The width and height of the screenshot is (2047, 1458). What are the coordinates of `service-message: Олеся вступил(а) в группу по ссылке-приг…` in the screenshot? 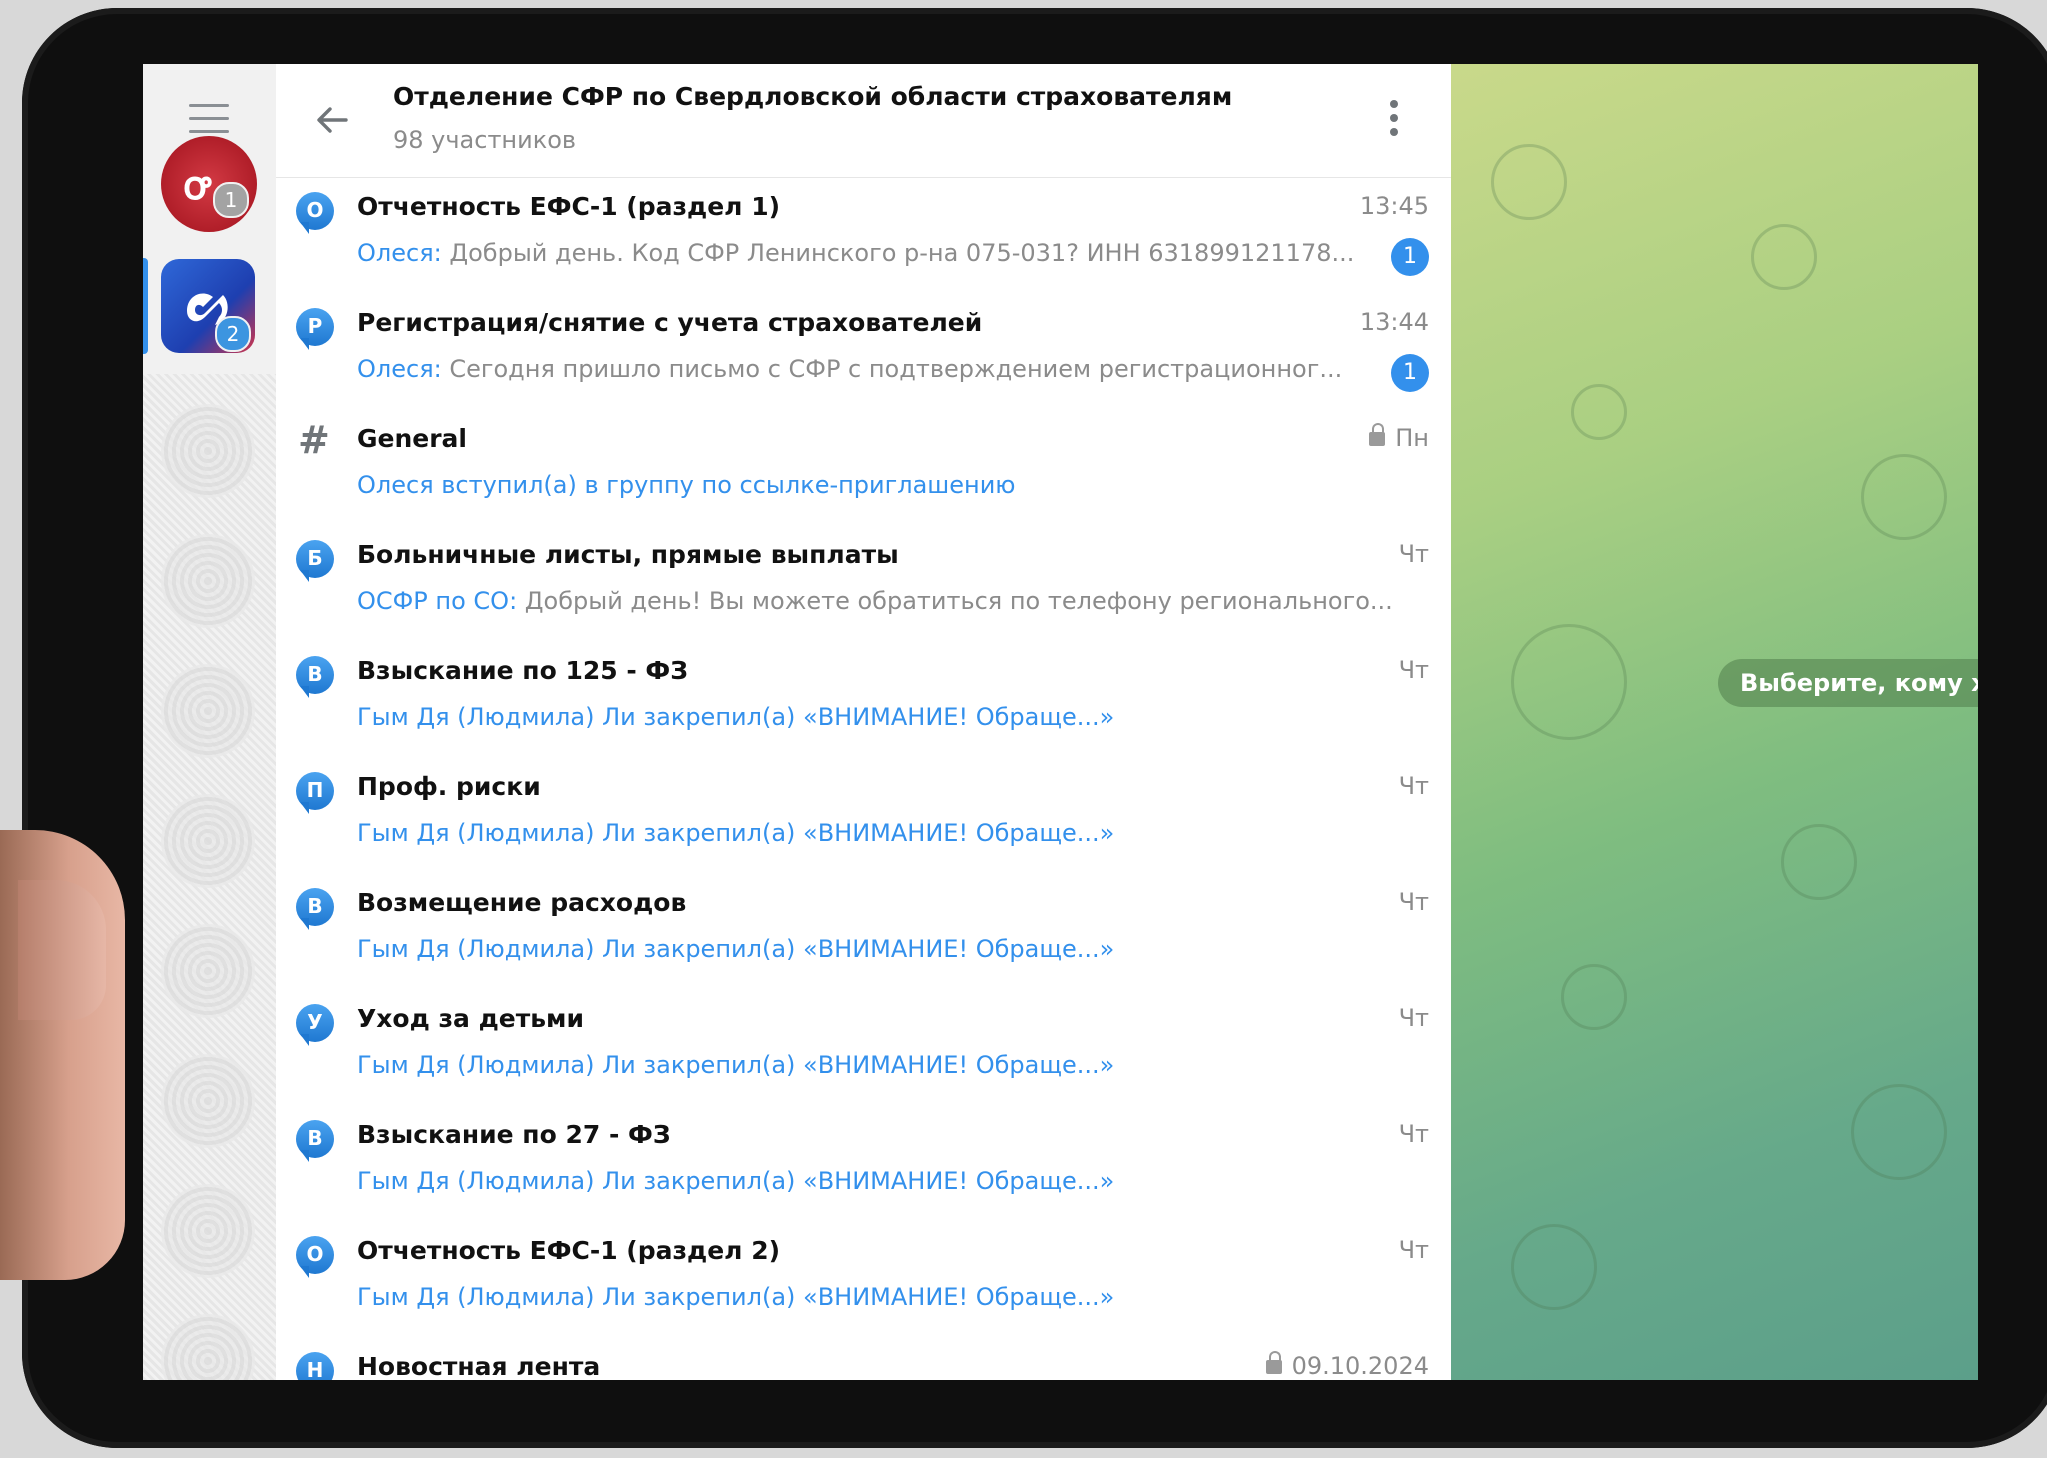 It's located at (686, 485).